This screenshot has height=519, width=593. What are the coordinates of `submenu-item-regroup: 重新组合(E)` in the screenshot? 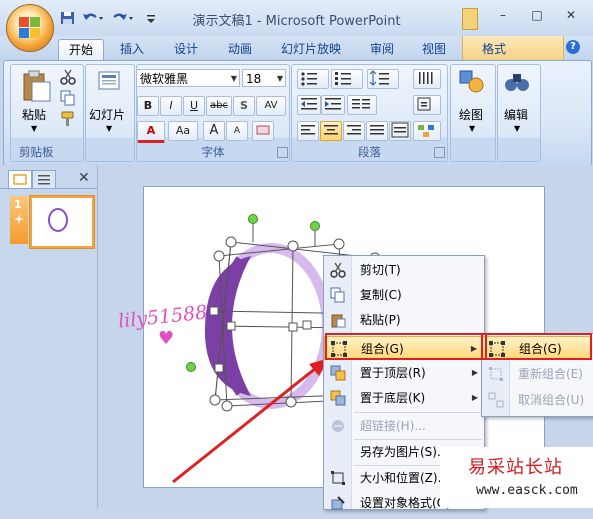 It's located at (537, 374).